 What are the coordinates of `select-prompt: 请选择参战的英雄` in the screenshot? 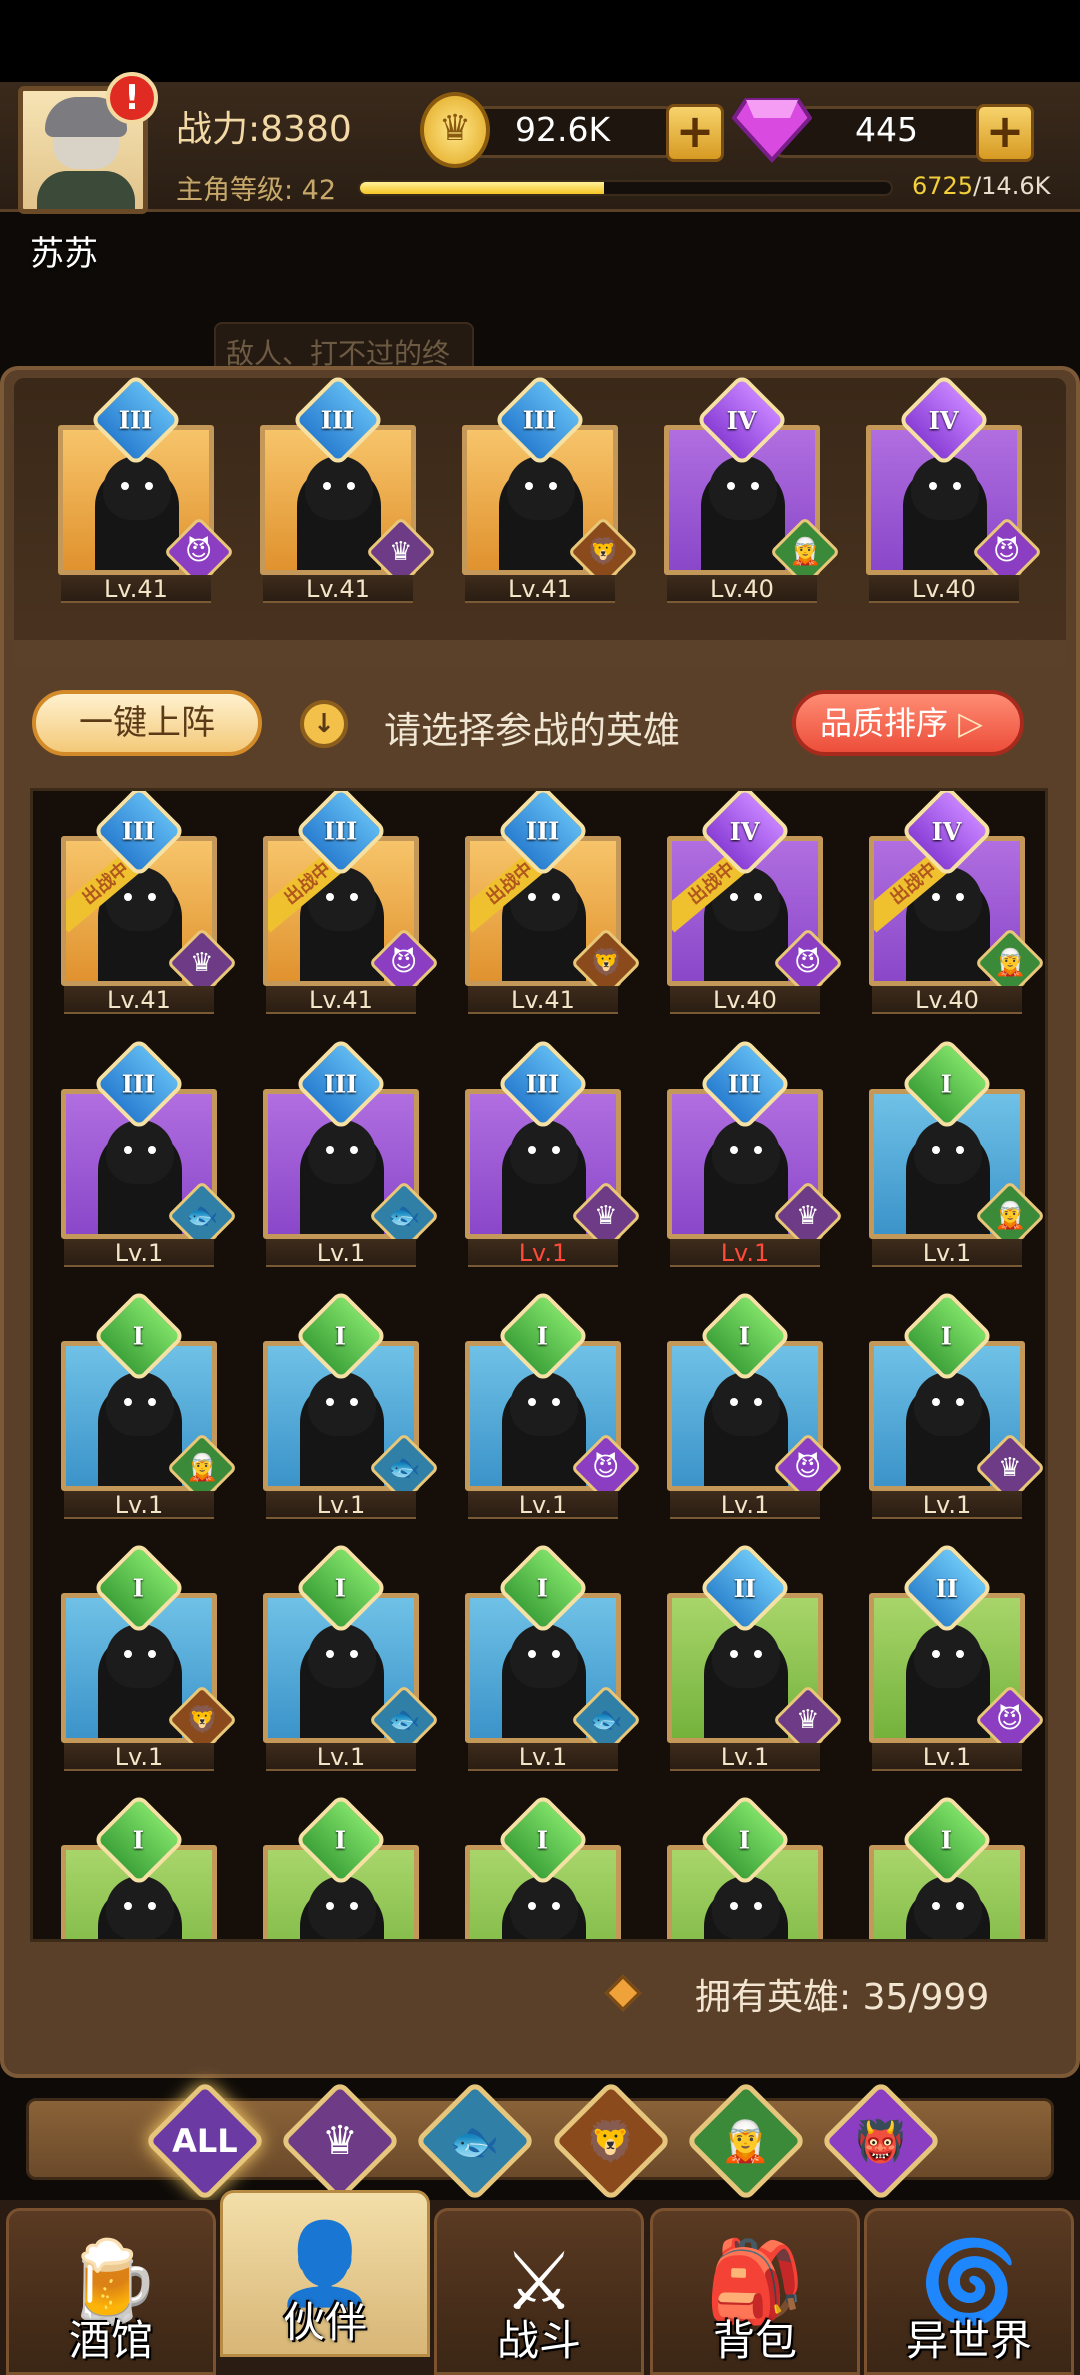 It's located at (532, 730).